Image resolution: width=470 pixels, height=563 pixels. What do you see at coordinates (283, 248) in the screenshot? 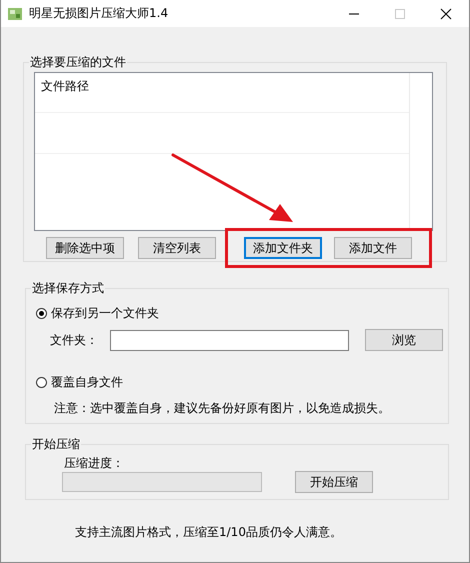
I see `action-button: 添加文件夹` at bounding box center [283, 248].